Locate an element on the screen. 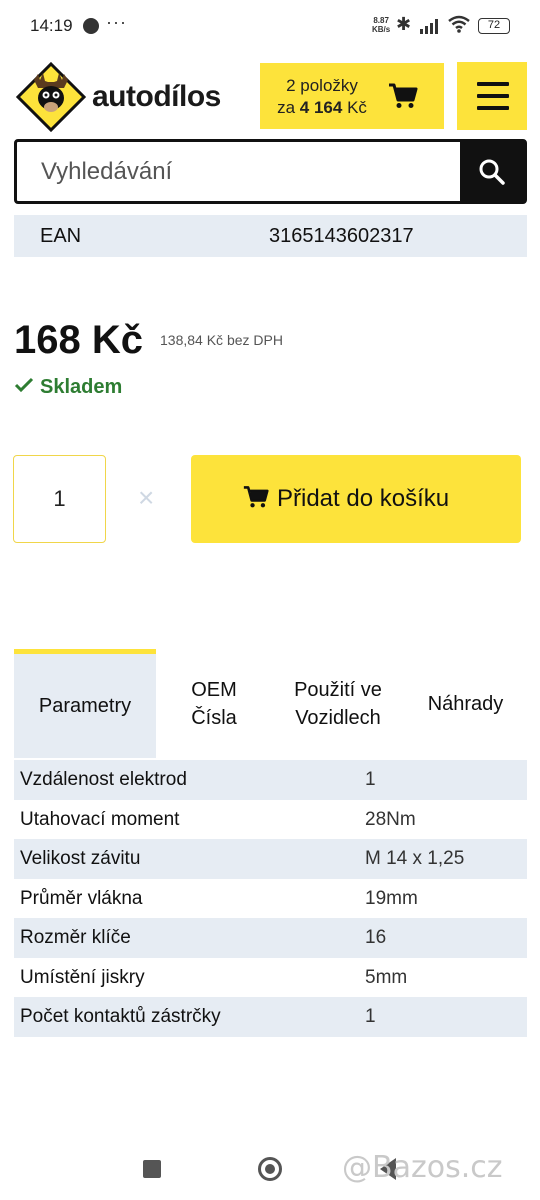  search-input is located at coordinates (240, 171).